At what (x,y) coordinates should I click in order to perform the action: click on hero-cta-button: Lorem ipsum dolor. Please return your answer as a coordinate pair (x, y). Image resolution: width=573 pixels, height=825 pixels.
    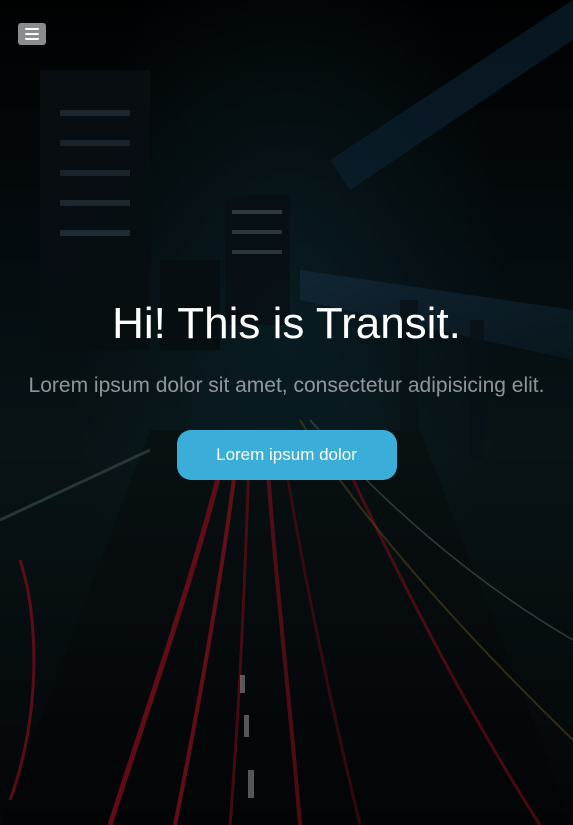
    Looking at the image, I should click on (286, 455).